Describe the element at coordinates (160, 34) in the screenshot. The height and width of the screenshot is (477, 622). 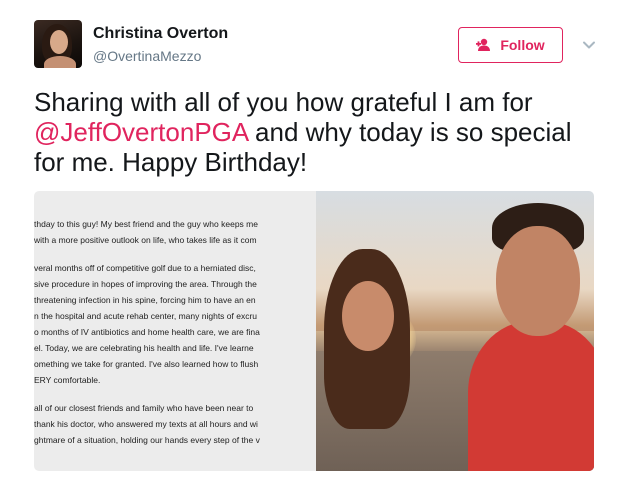
I see `display-name: Christina Overton` at that location.